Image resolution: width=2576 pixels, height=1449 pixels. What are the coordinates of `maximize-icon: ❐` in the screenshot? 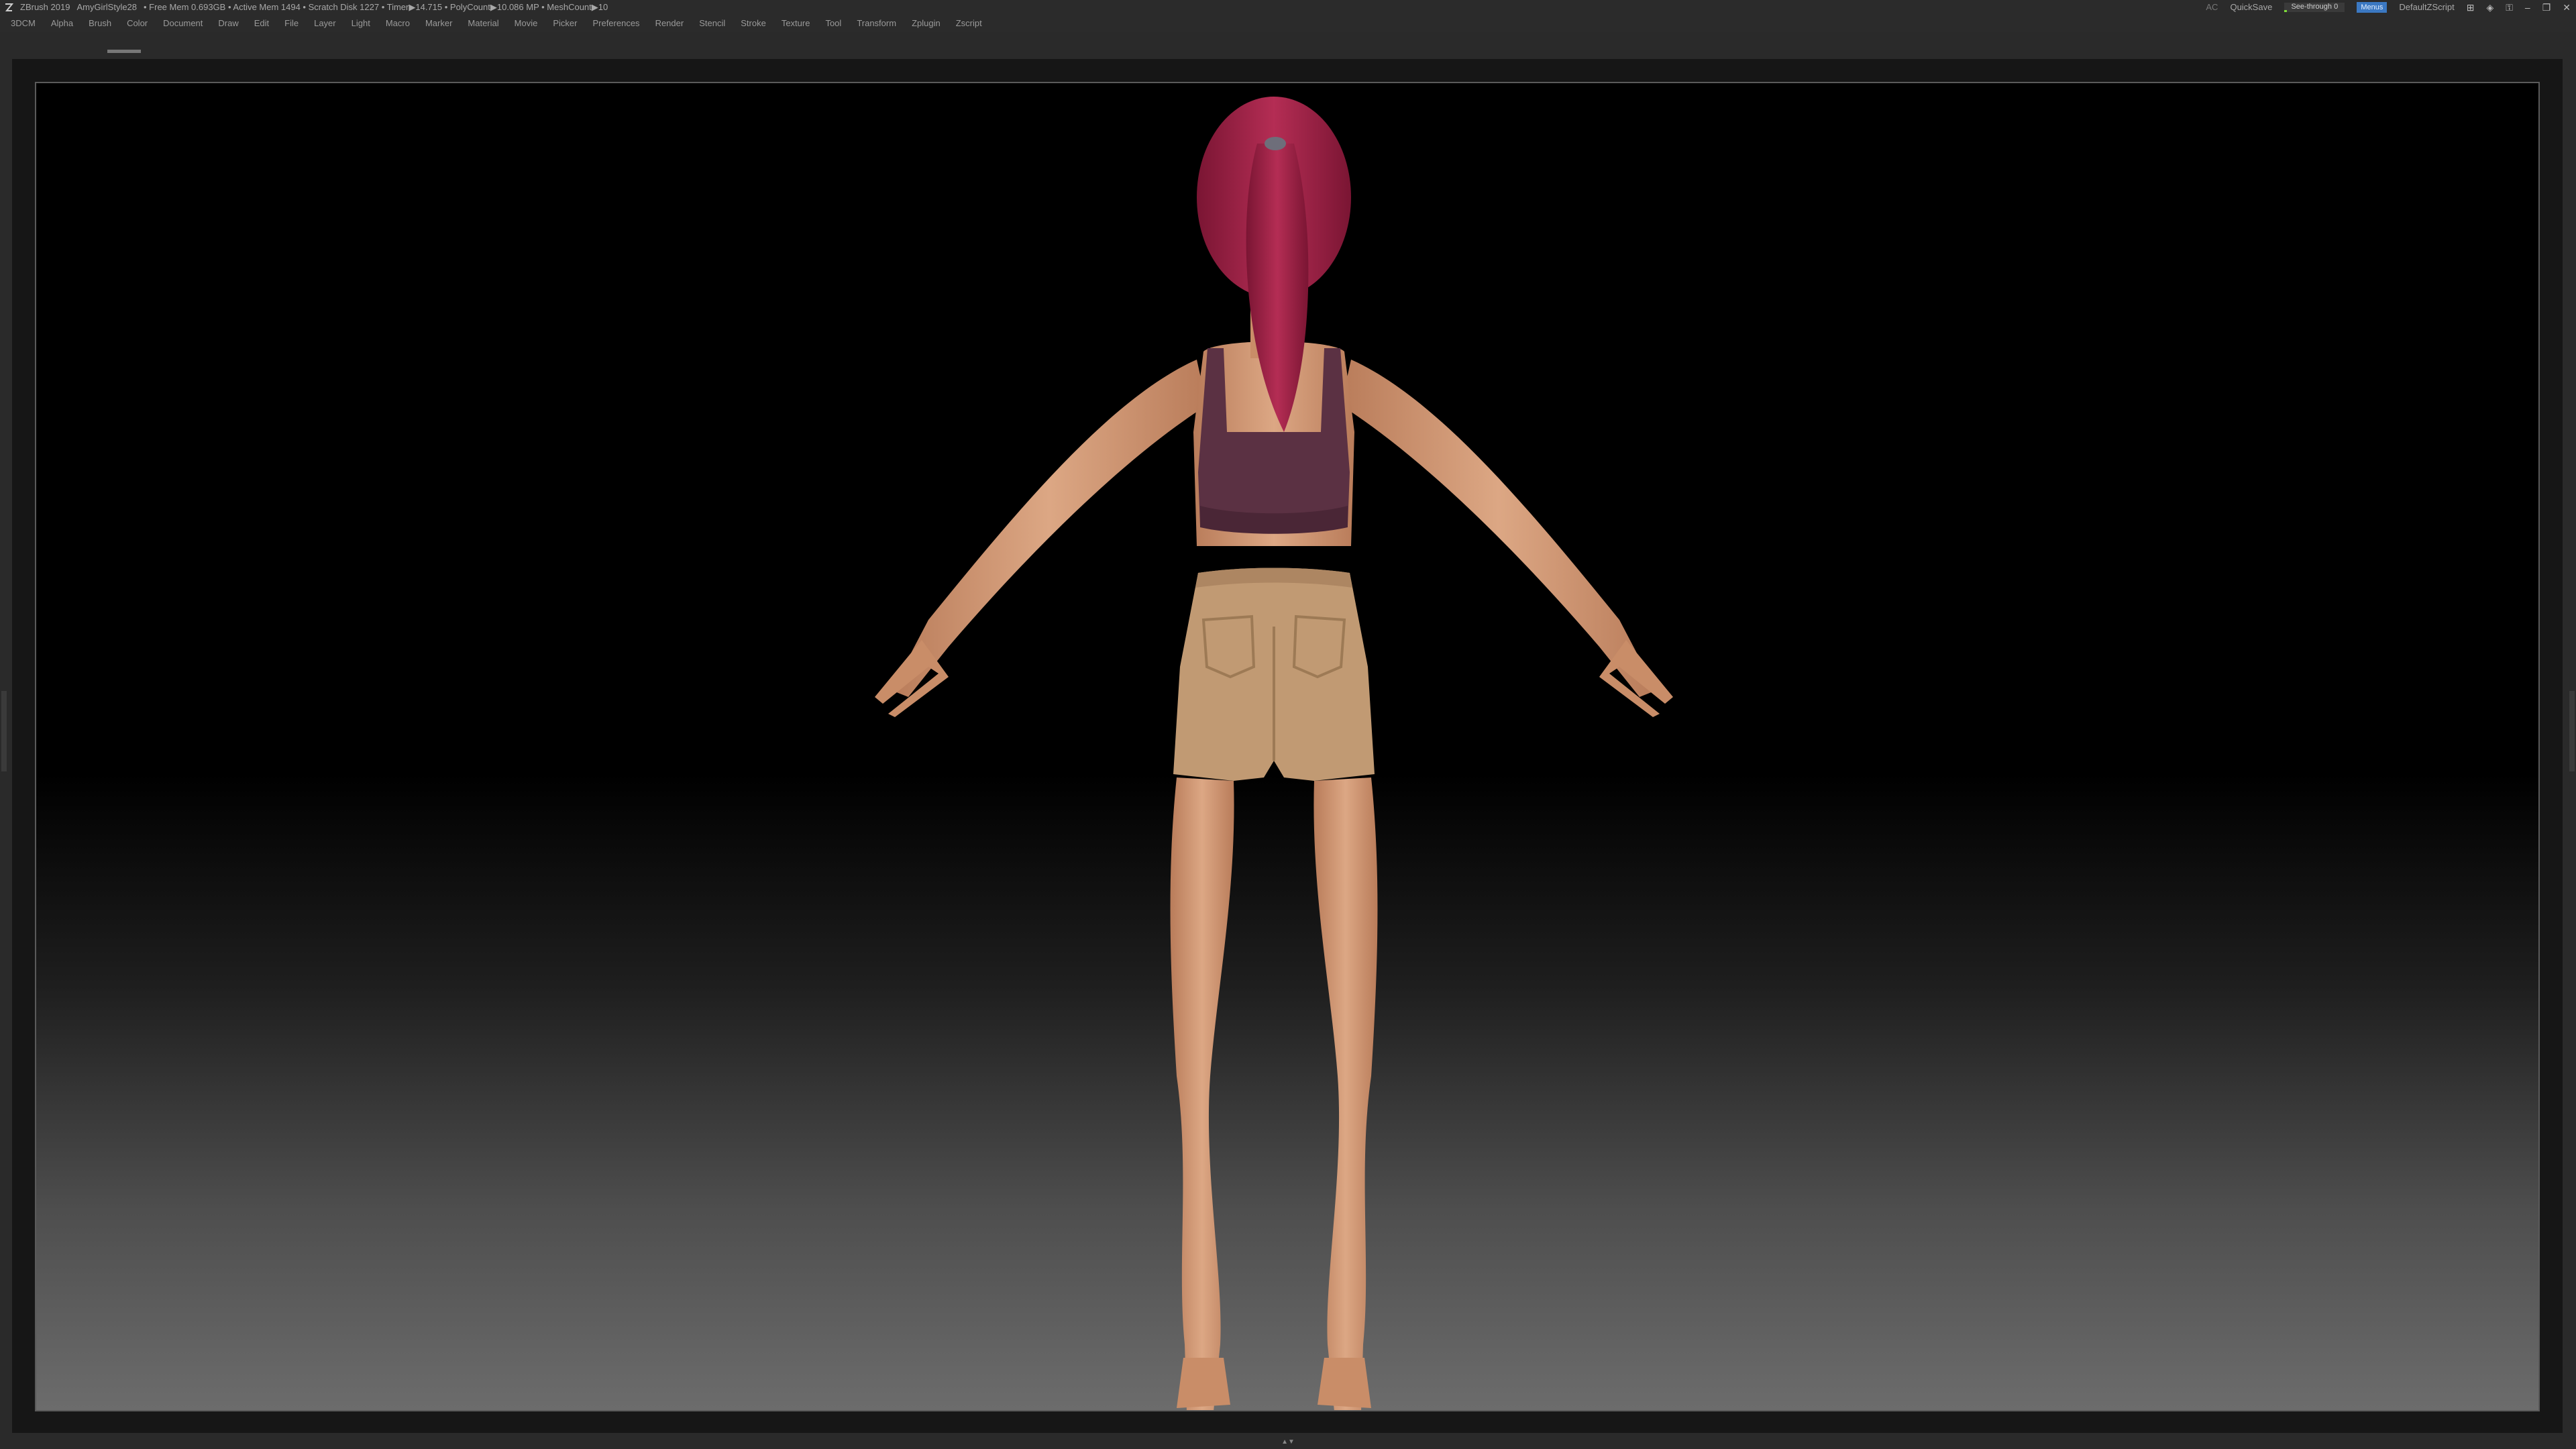 It's located at (2546, 7).